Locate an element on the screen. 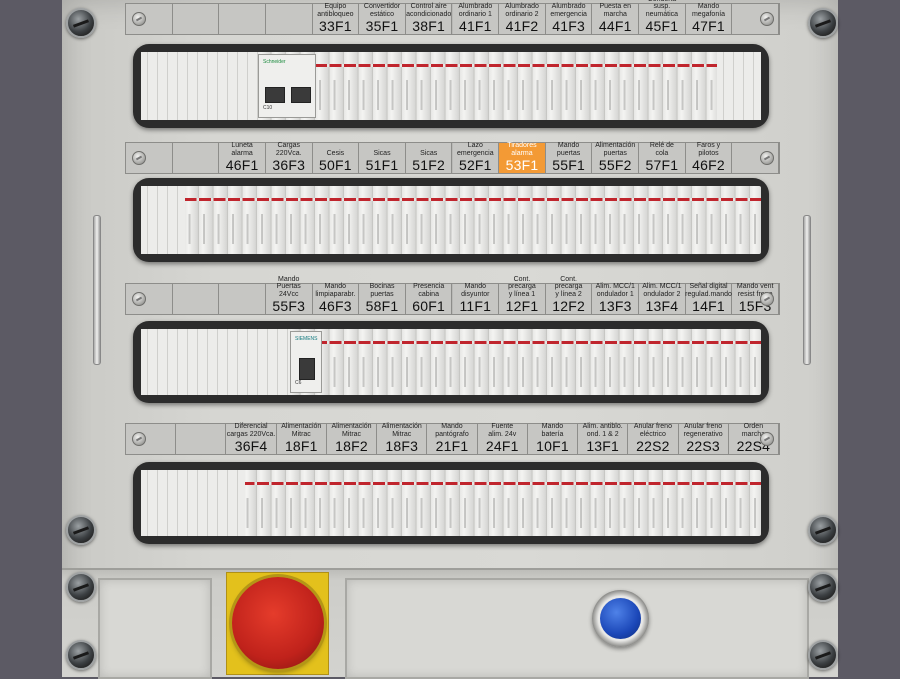  breaker-row is located at coordinates (451, 220).